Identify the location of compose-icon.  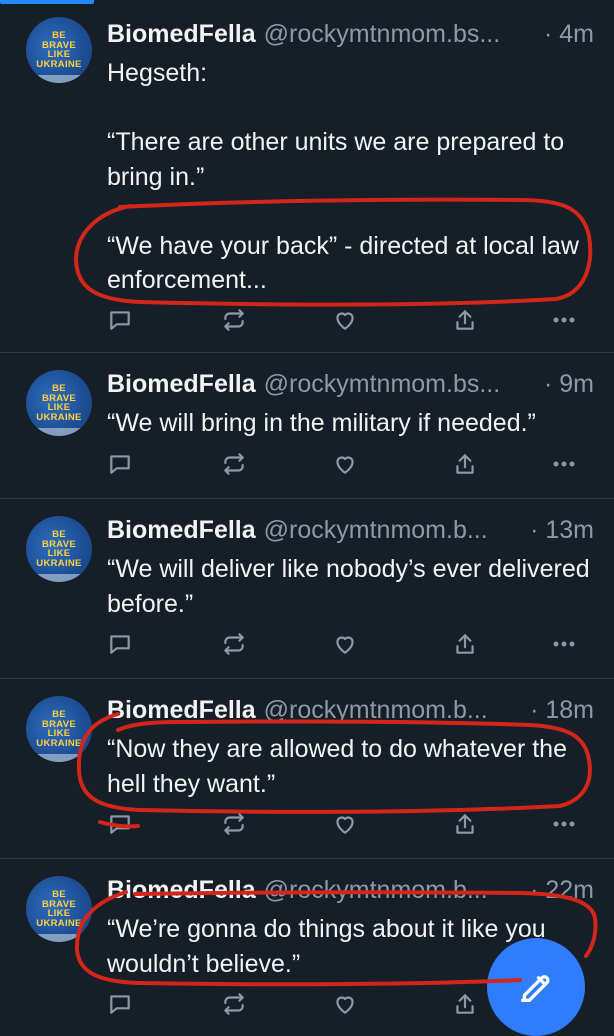
(535, 988).